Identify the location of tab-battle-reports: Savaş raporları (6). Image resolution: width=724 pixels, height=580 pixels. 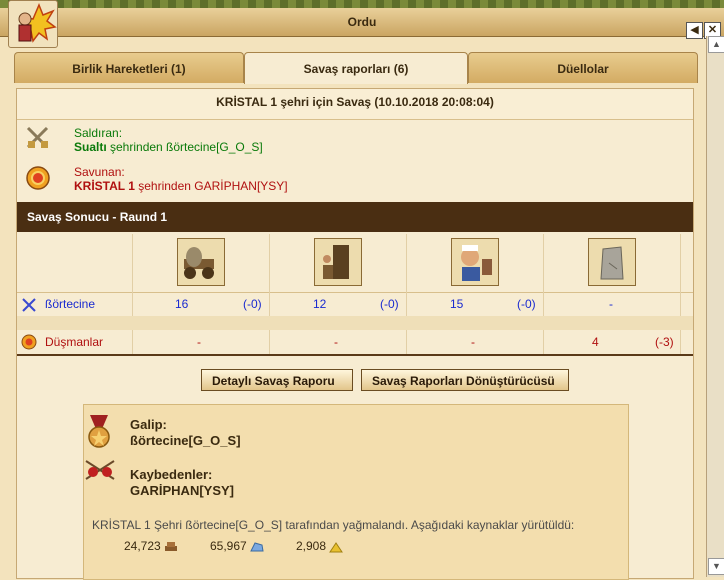
(356, 68).